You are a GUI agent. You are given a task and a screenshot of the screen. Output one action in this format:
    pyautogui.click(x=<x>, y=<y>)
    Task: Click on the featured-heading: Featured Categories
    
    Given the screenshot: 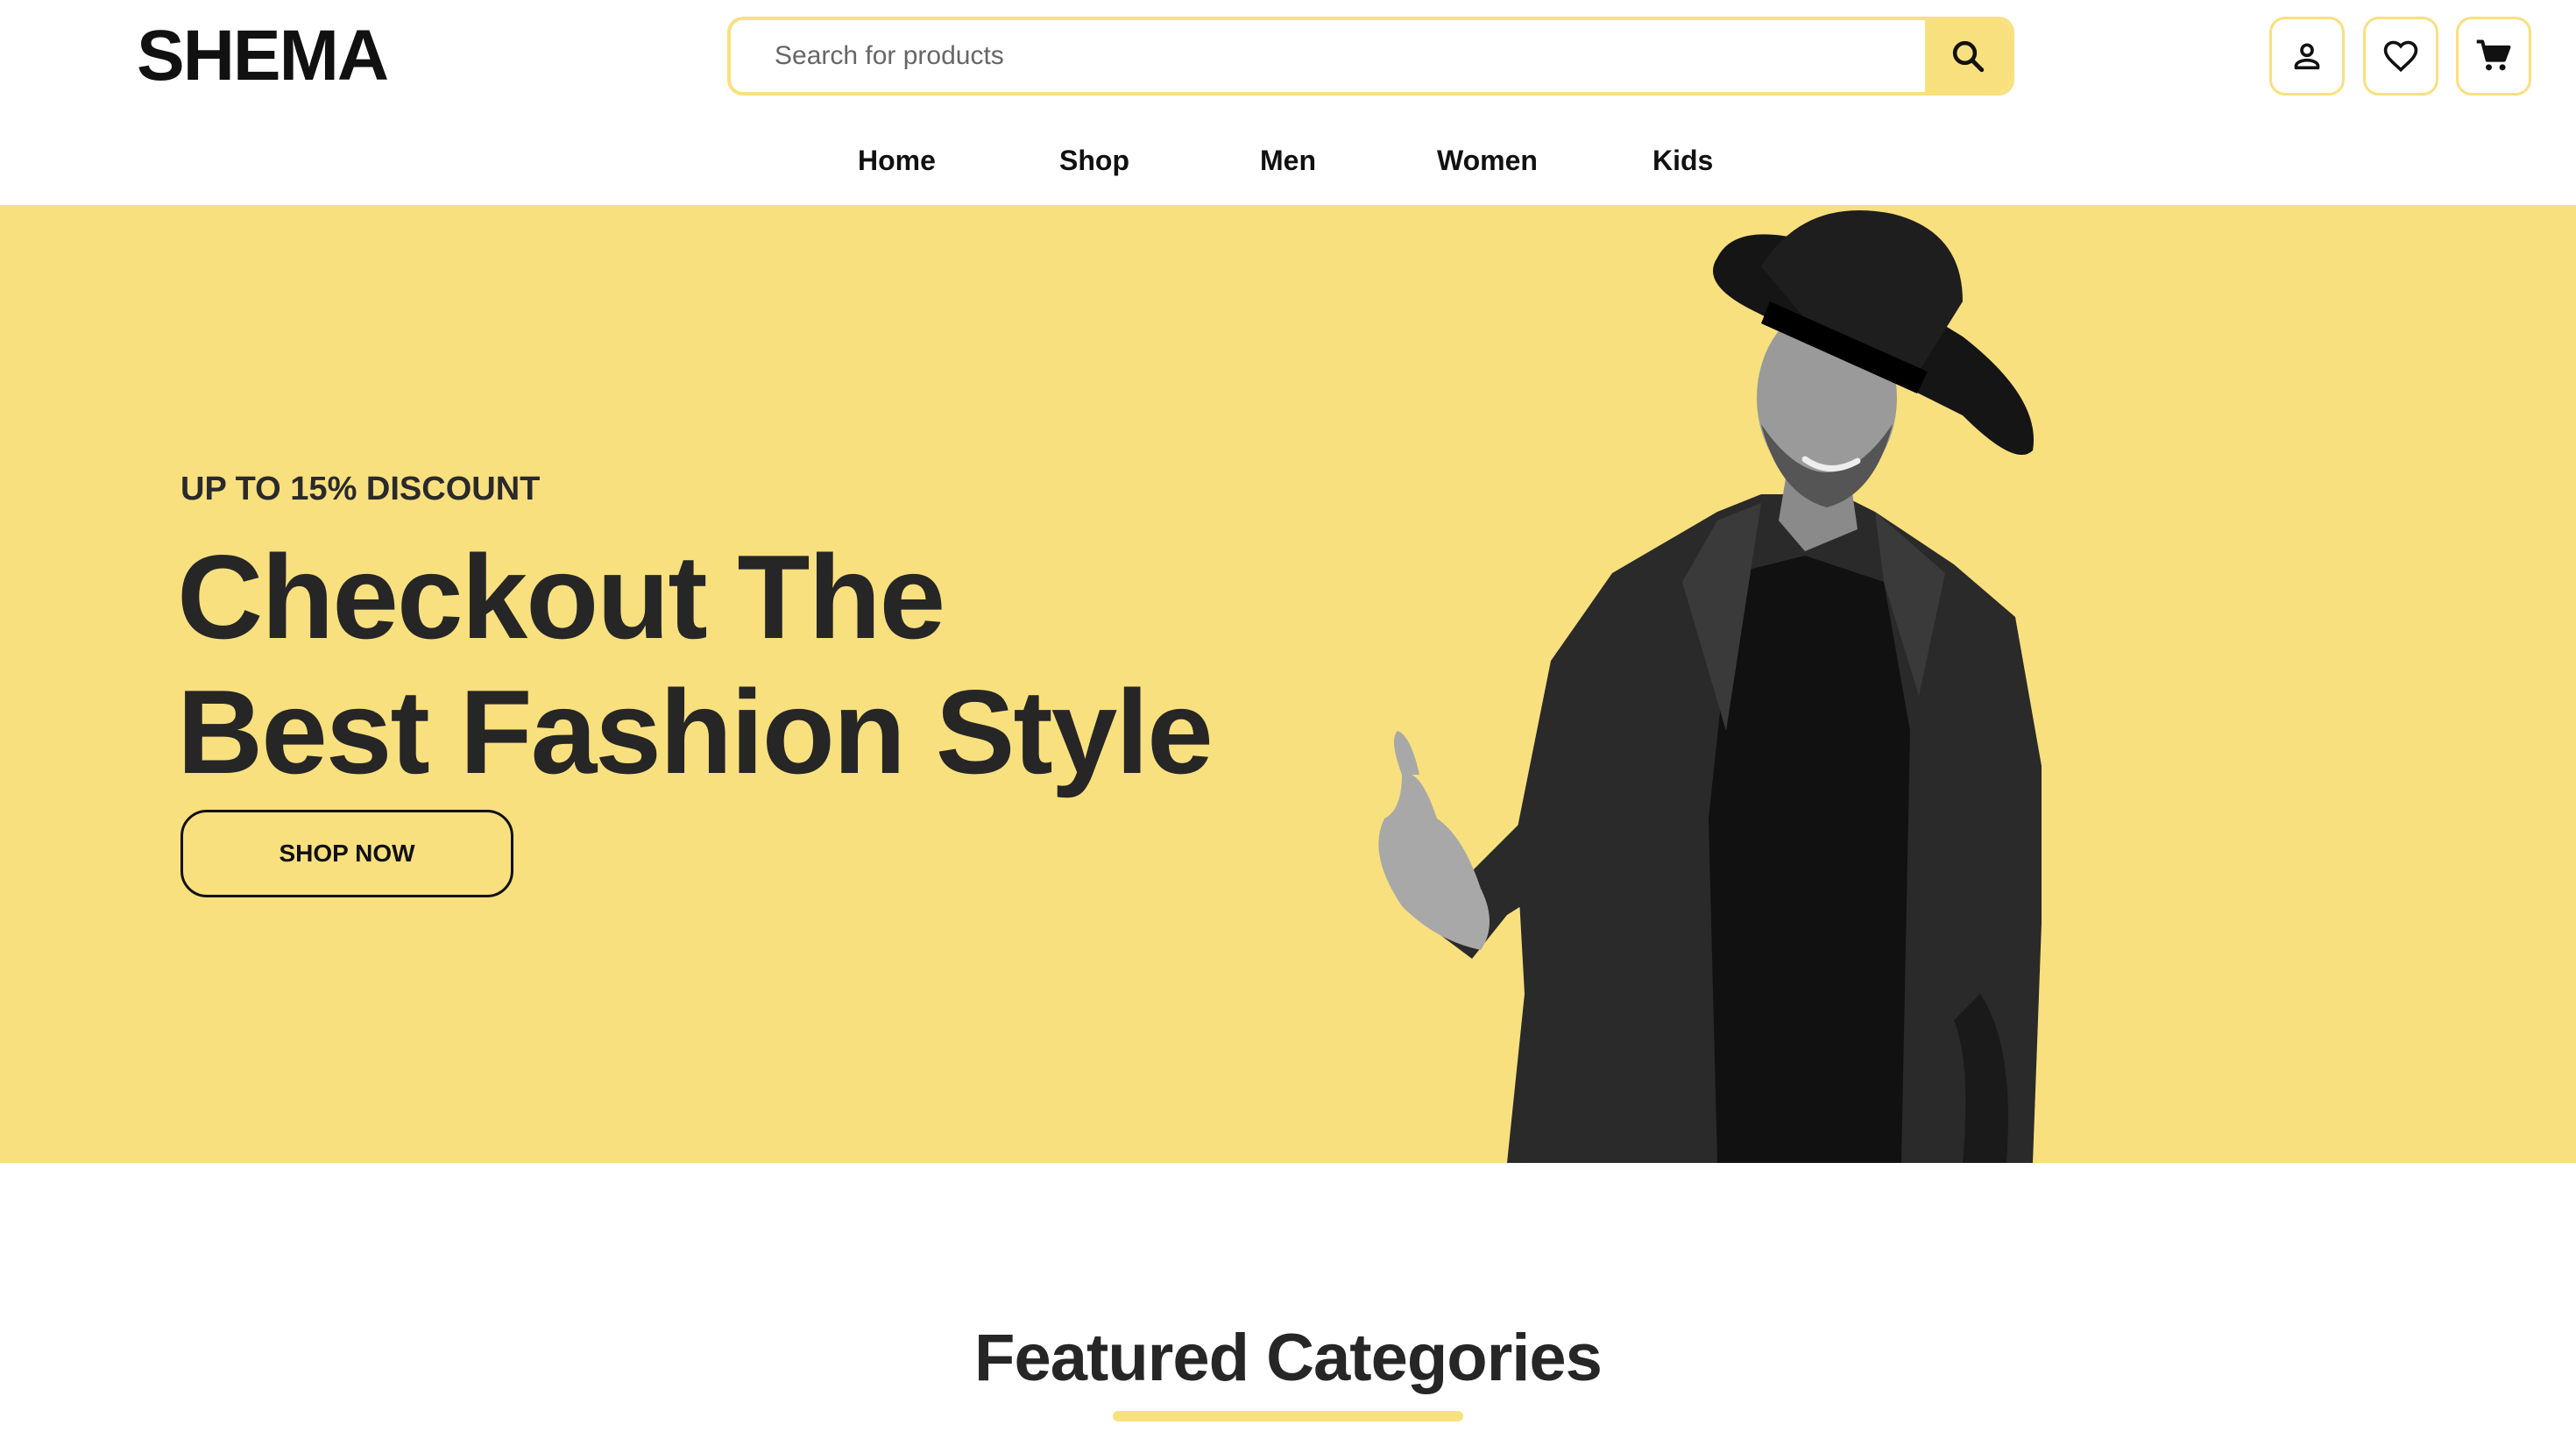 What is the action you would take?
    pyautogui.click(x=1288, y=1358)
    